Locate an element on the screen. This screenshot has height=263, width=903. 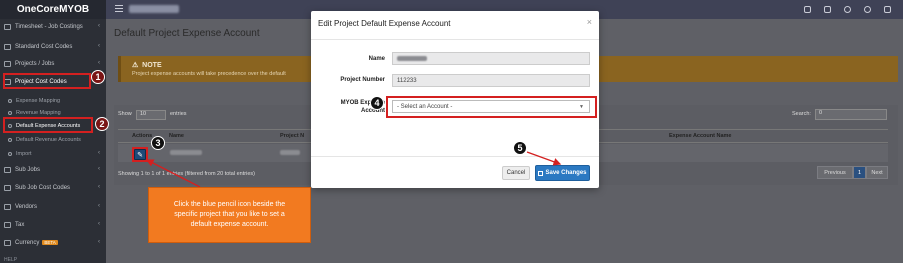
swap-icon is located at coordinates (807, 9).